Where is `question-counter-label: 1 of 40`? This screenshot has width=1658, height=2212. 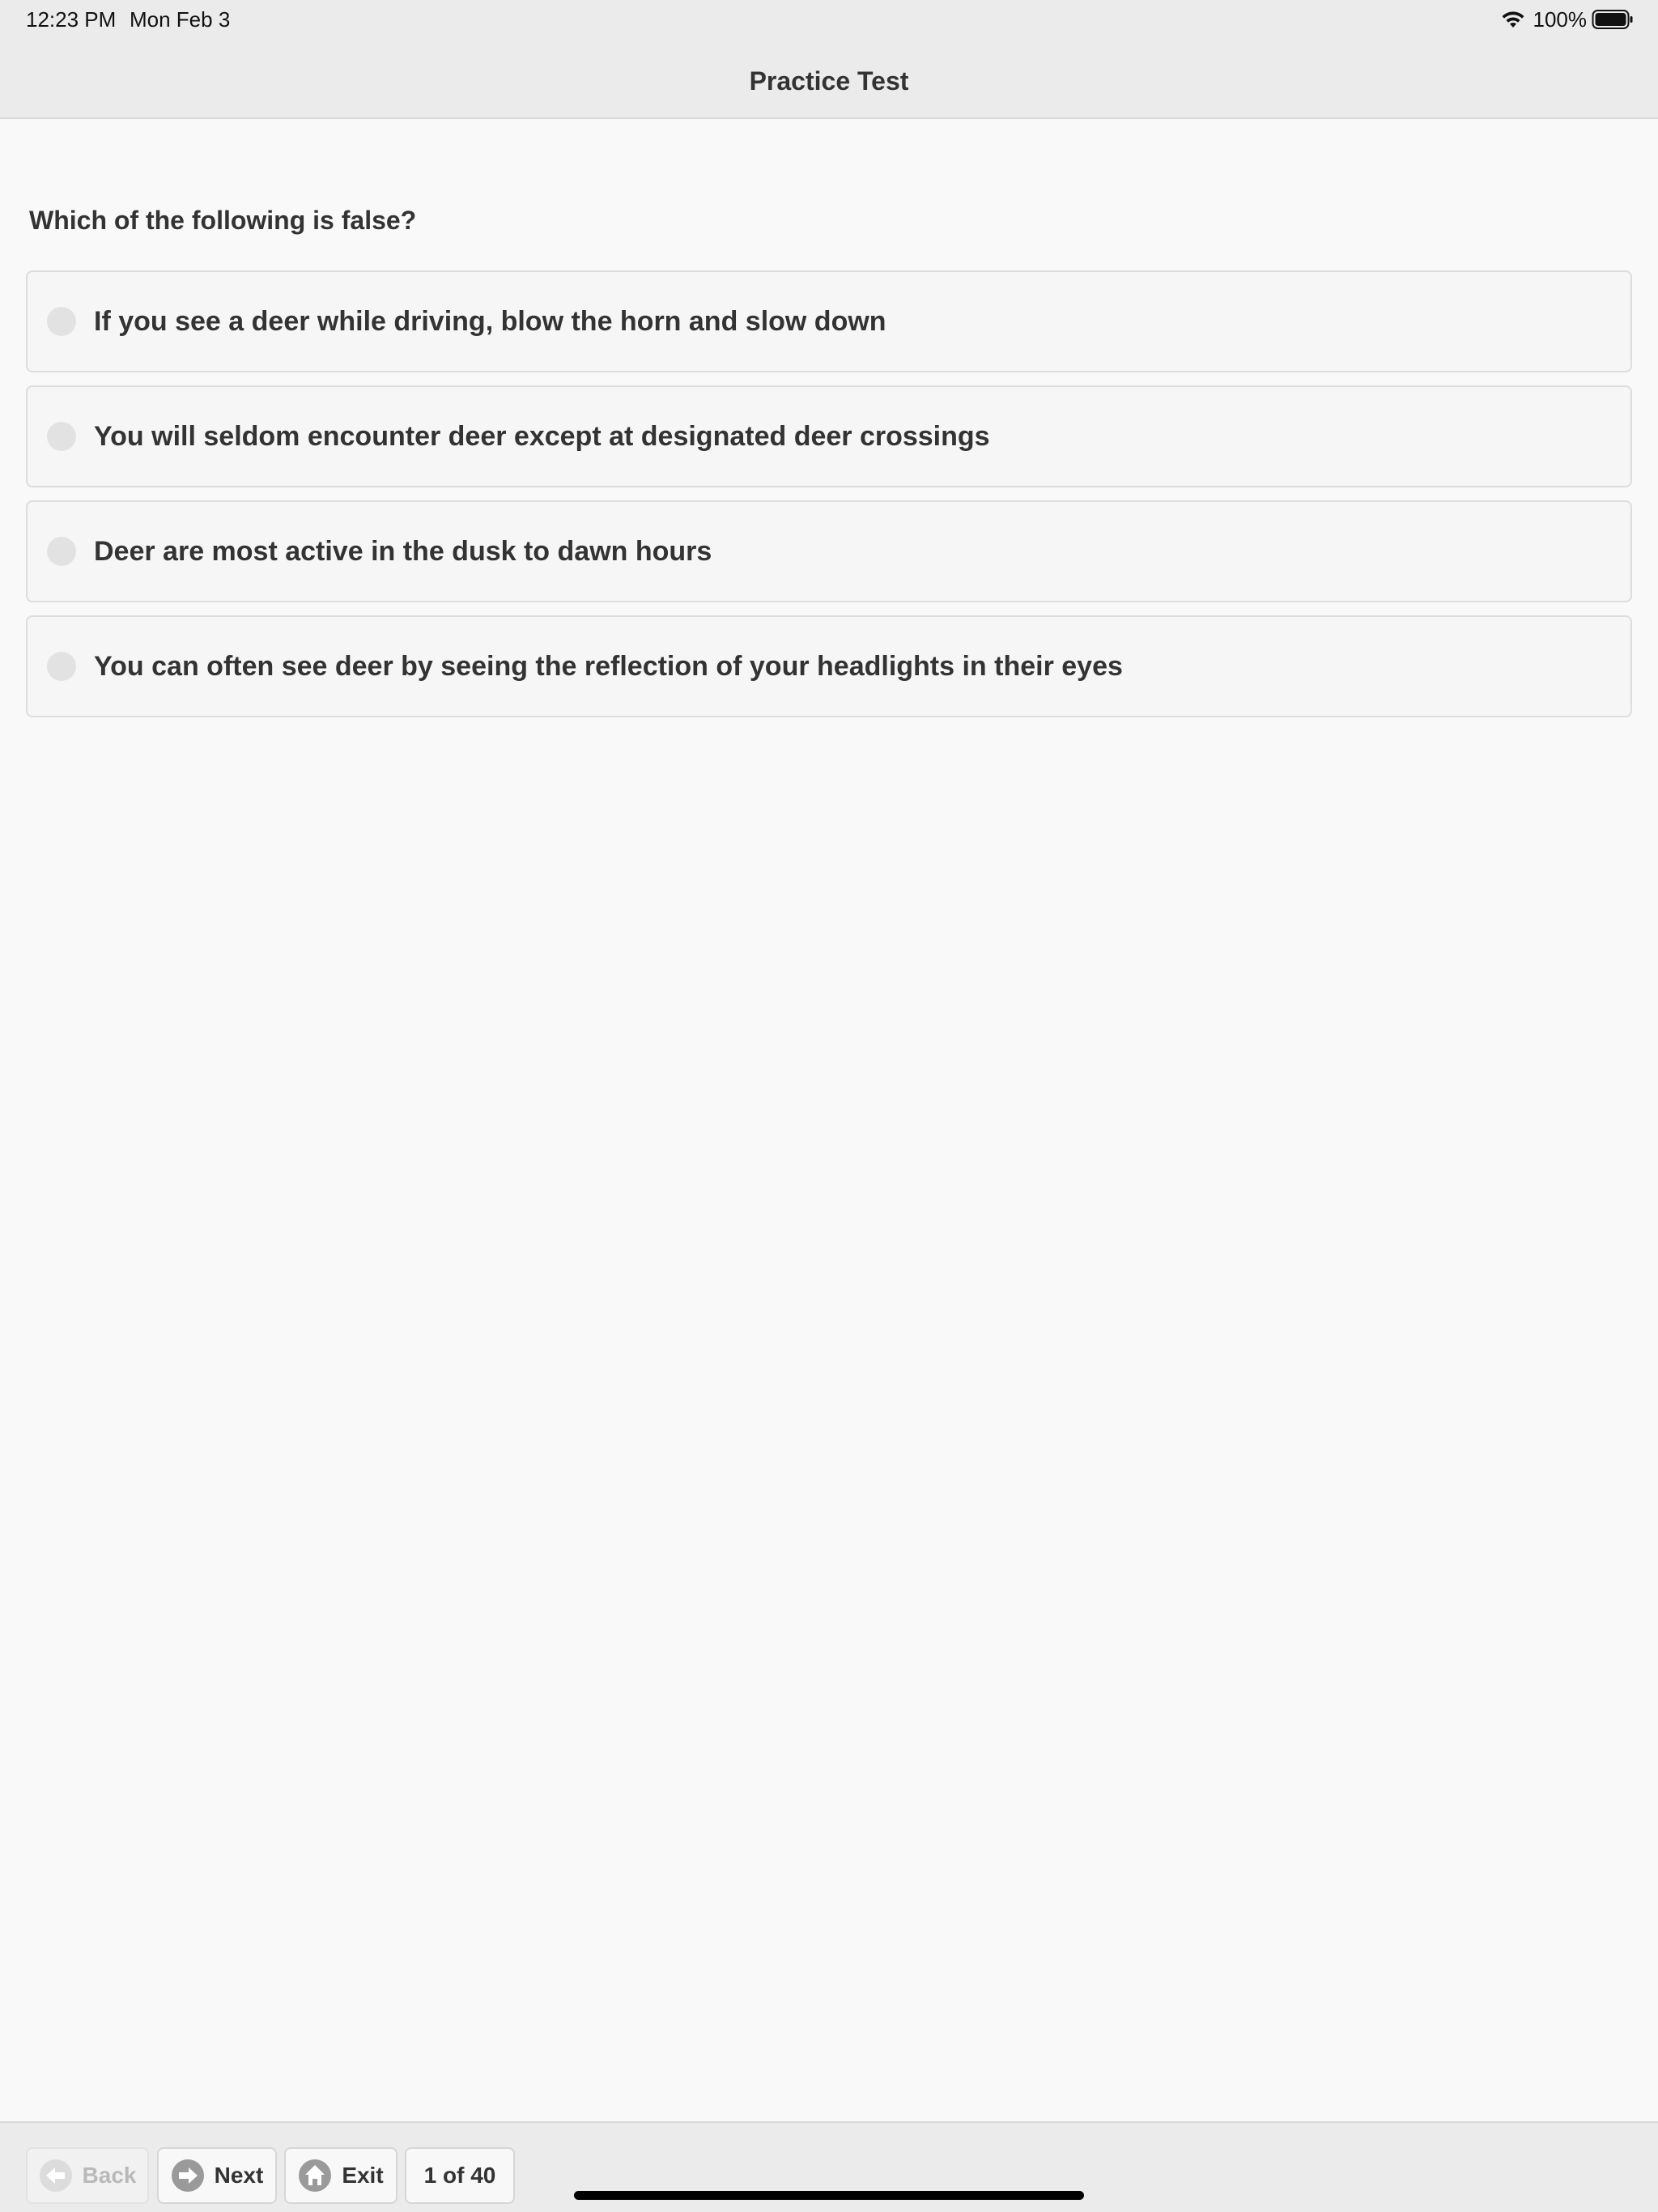 question-counter-label: 1 of 40 is located at coordinates (459, 2176).